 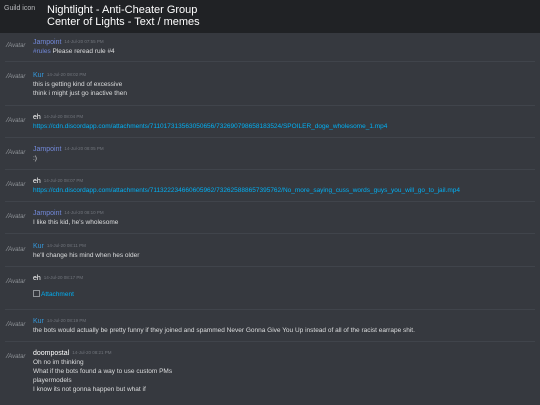 I want to click on author-name: doompostal, so click(x=51, y=353).